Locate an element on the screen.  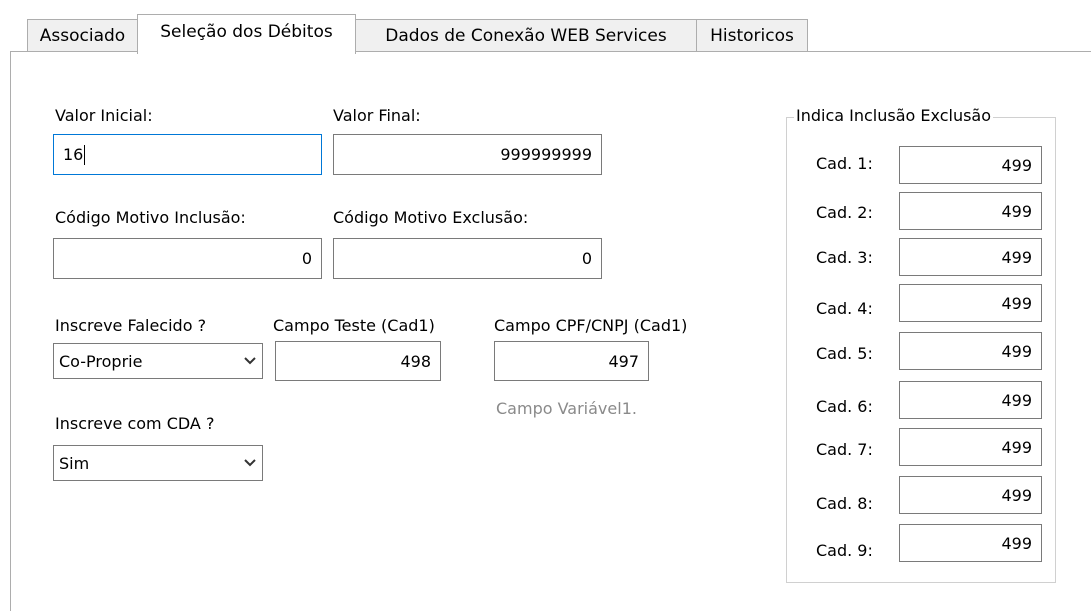
inscreve-cda-select: Sim is located at coordinates (158, 463).